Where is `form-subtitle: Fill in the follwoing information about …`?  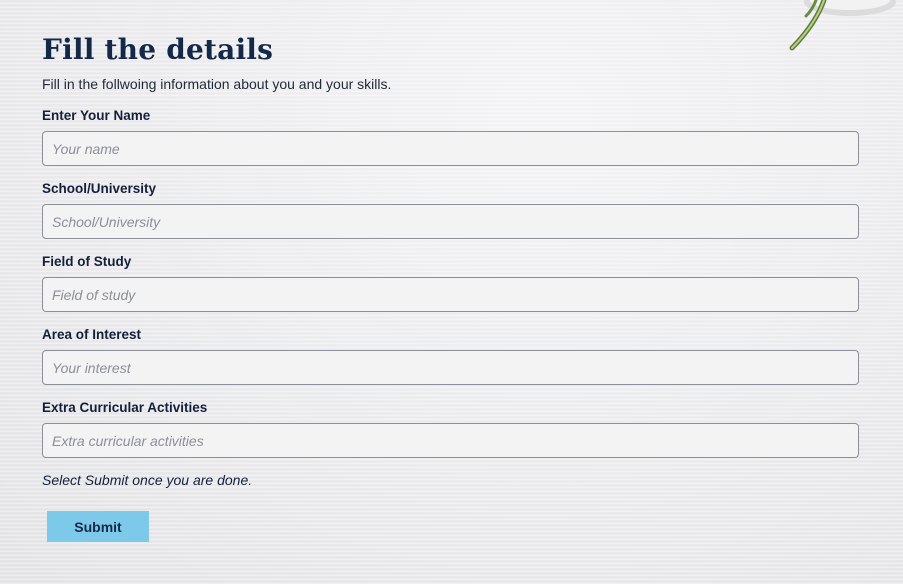 form-subtitle: Fill in the follwoing information about … is located at coordinates (217, 84).